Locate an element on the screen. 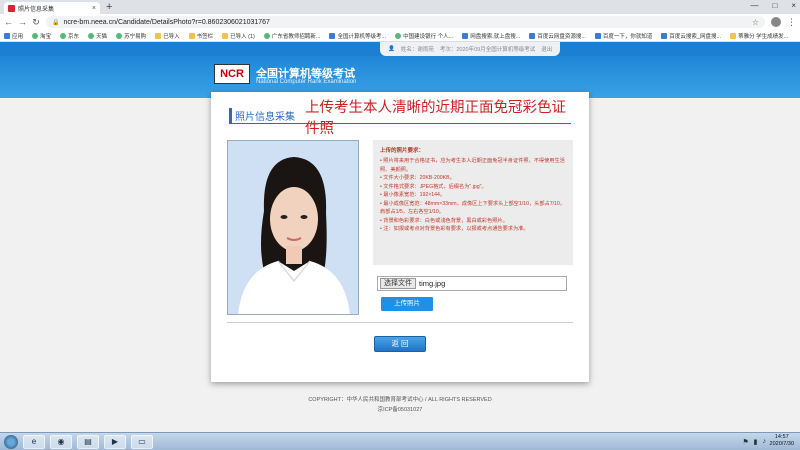 The height and width of the screenshot is (450, 800). requirements-title: 上传的照片要求： is located at coordinates (402, 151).